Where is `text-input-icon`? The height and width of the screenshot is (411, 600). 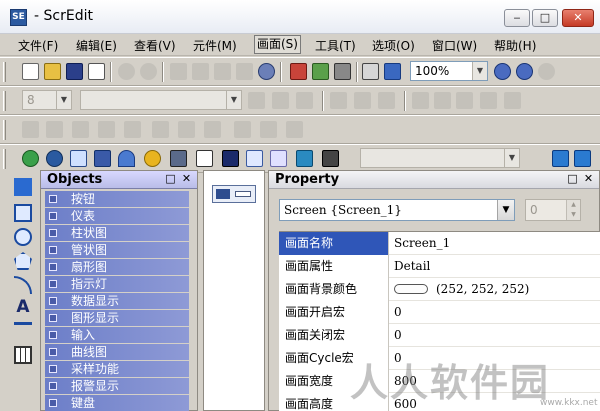 text-input-icon is located at coordinates (230, 158).